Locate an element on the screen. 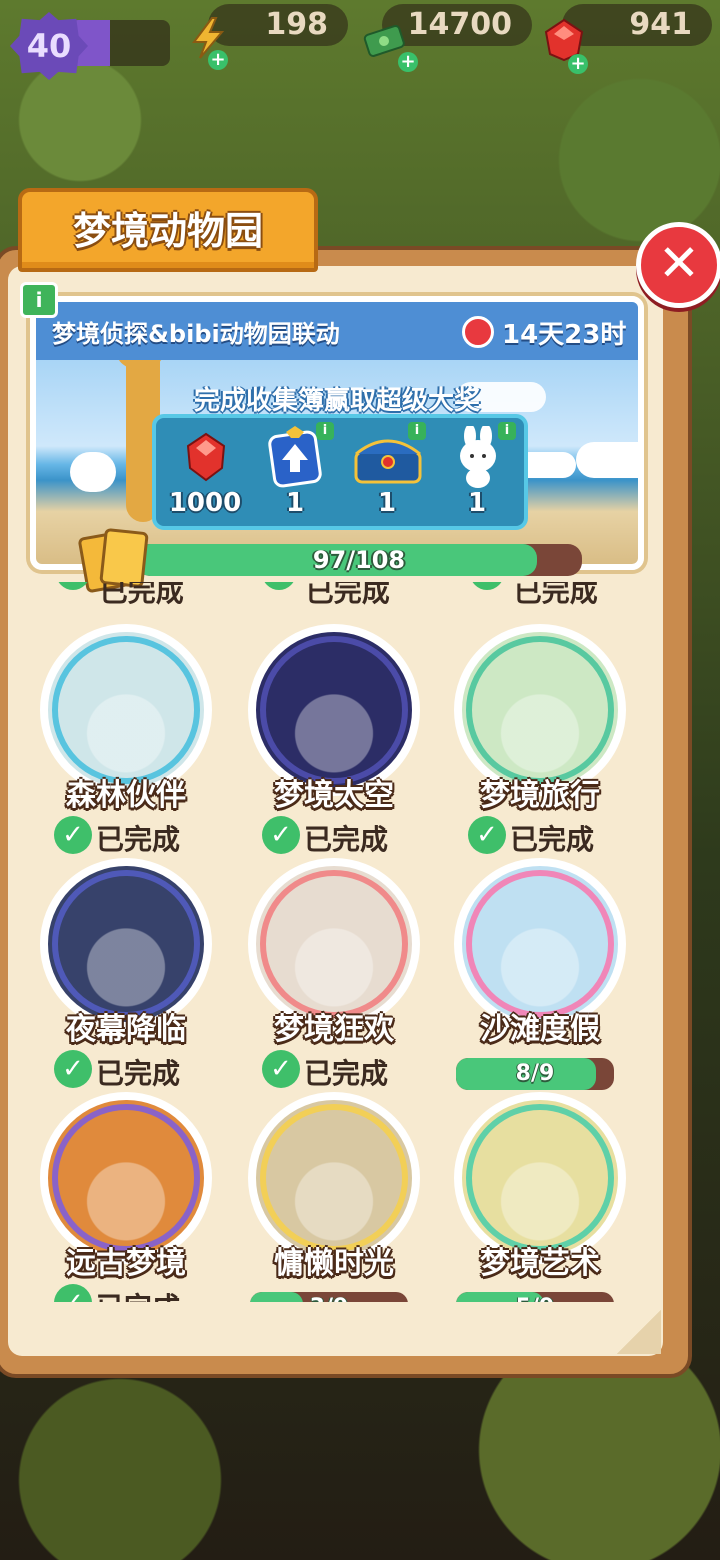 Image resolution: width=720 pixels, height=1560 pixels. album-progress-label: 8/9 is located at coordinates (535, 1073).